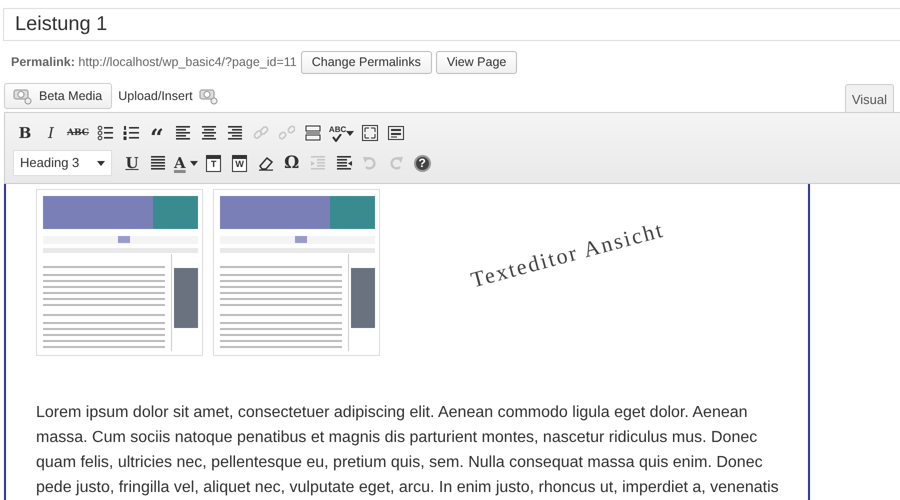  Describe the element at coordinates (104, 133) in the screenshot. I see `bullet-list-icon` at that location.